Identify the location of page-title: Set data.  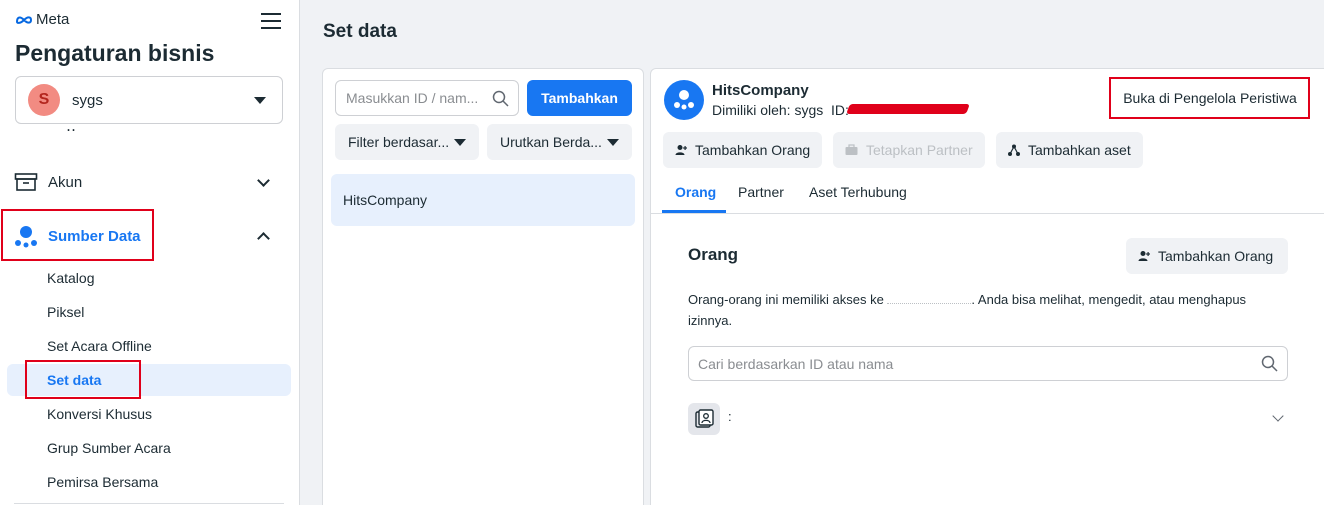
(360, 31).